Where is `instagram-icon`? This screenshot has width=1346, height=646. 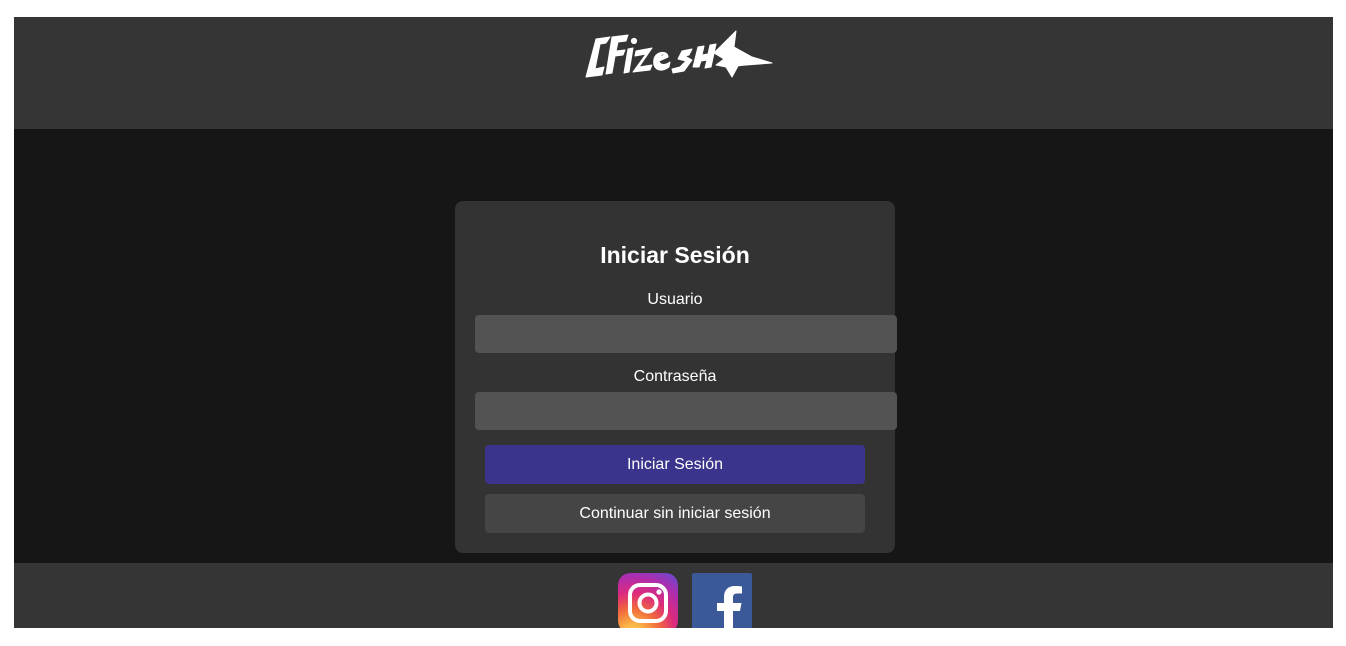
instagram-icon is located at coordinates (648, 600).